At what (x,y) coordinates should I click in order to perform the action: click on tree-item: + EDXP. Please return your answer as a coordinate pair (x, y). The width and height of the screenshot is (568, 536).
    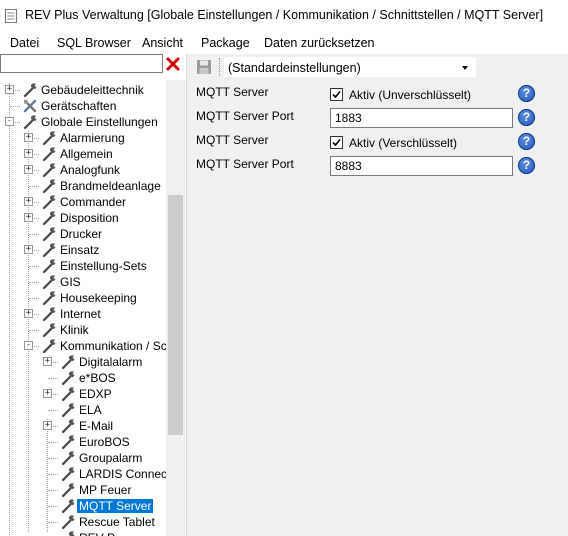
    Looking at the image, I should click on (83, 394).